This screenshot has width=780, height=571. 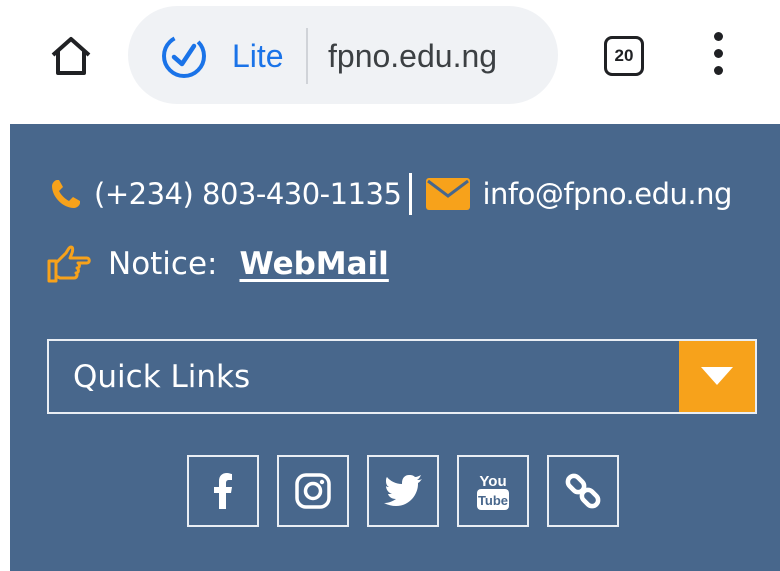 I want to click on lite-mode-label: Lite, so click(x=258, y=56).